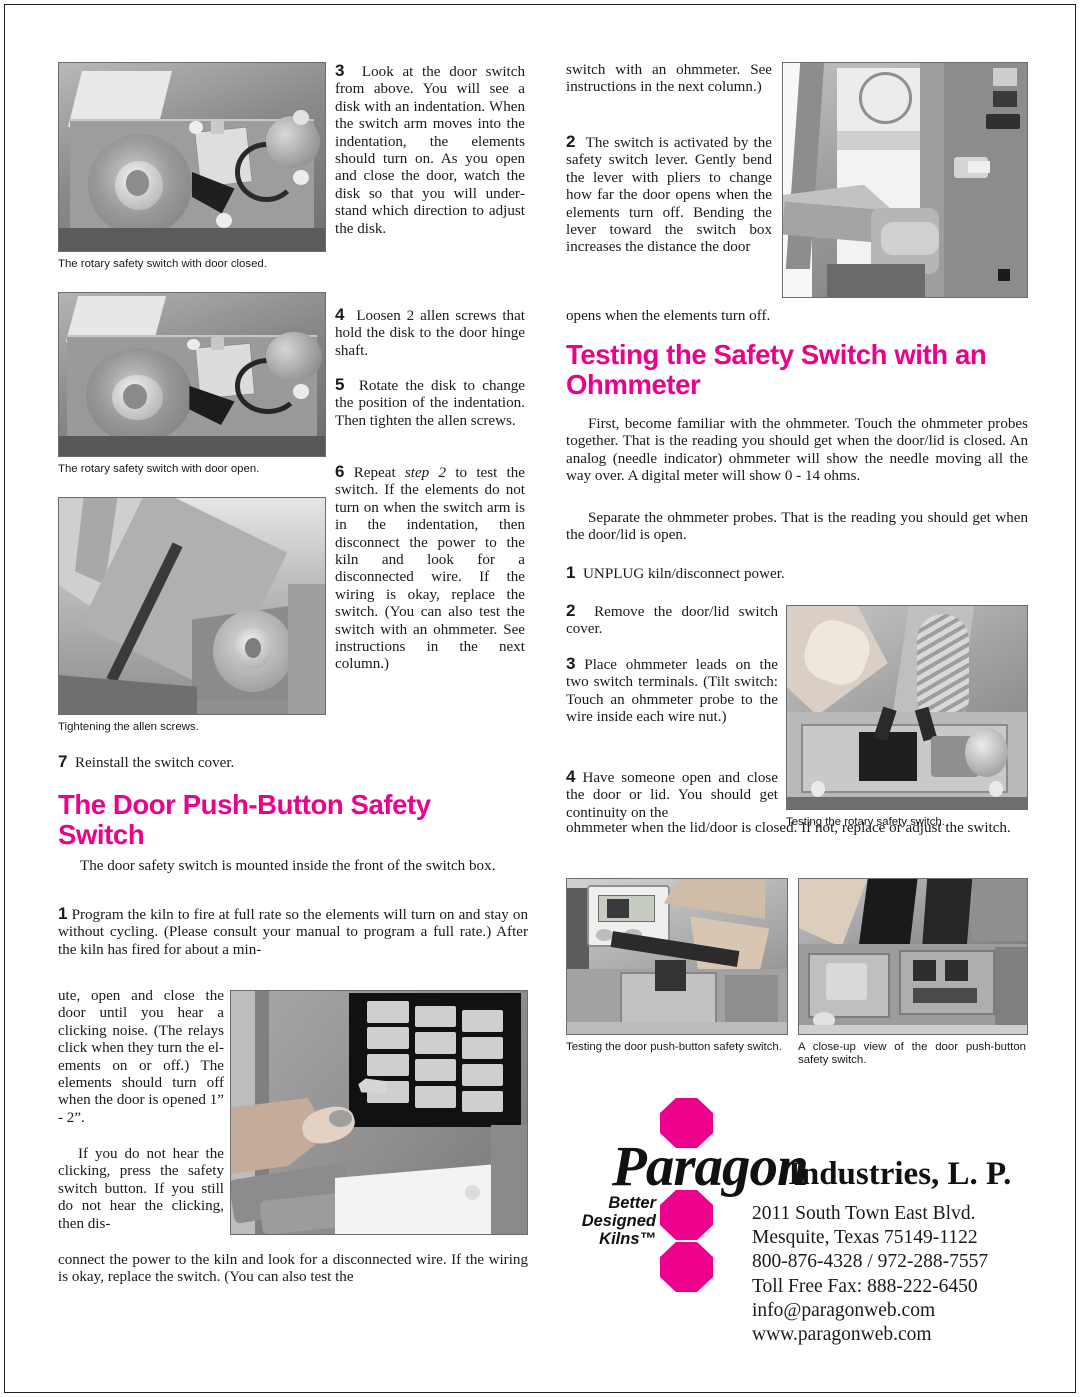 The width and height of the screenshot is (1080, 1397). Describe the element at coordinates (677, 956) in the screenshot. I see `photo-testing-door-push-button` at that location.